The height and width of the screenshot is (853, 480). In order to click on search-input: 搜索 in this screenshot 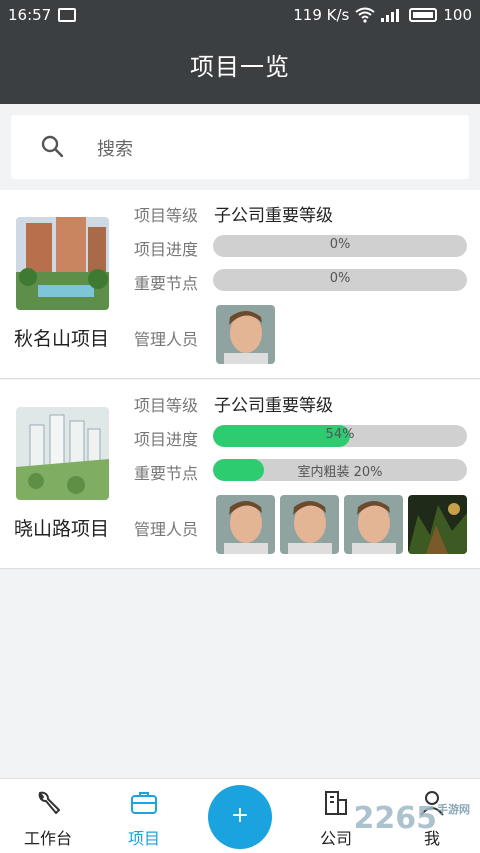, I will do `click(240, 147)`.